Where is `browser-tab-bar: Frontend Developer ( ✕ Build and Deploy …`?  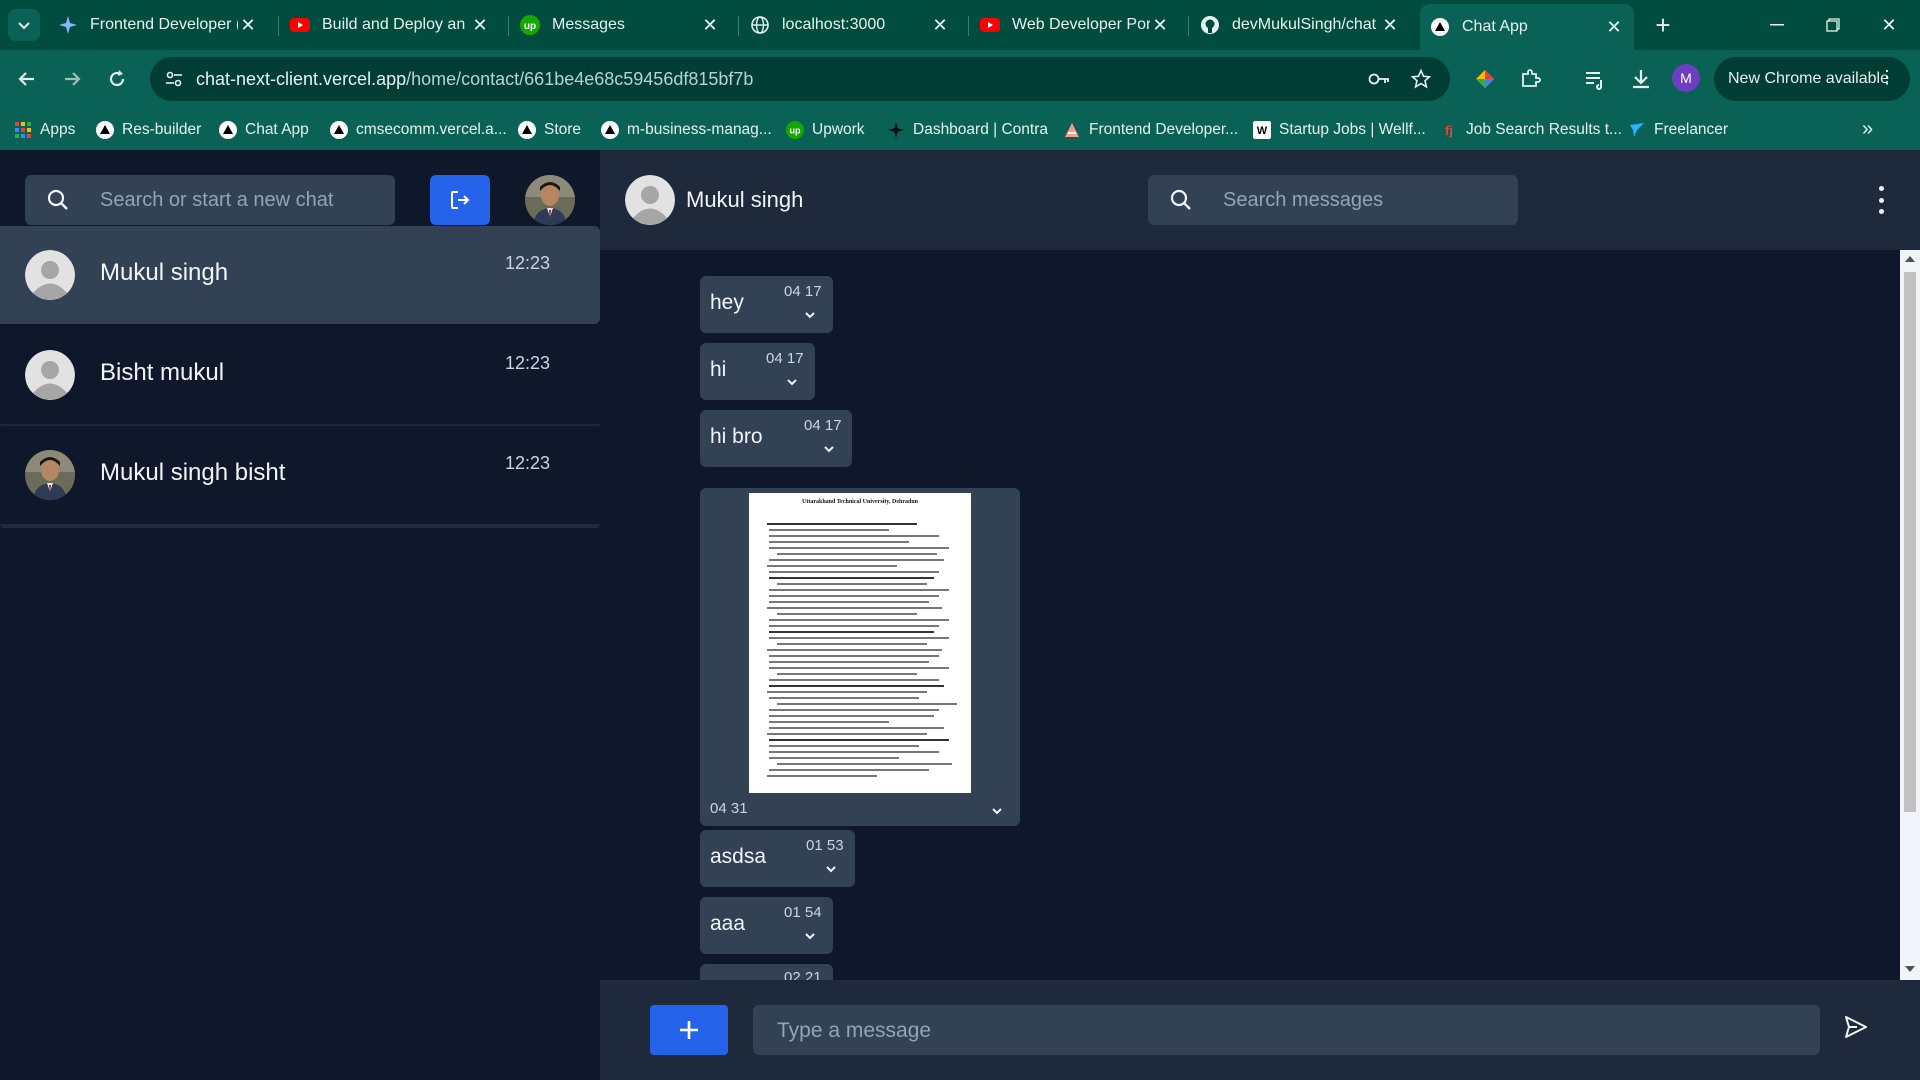
browser-tab-bar: Frontend Developer ( ✕ Build and Deploy … is located at coordinates (960, 25).